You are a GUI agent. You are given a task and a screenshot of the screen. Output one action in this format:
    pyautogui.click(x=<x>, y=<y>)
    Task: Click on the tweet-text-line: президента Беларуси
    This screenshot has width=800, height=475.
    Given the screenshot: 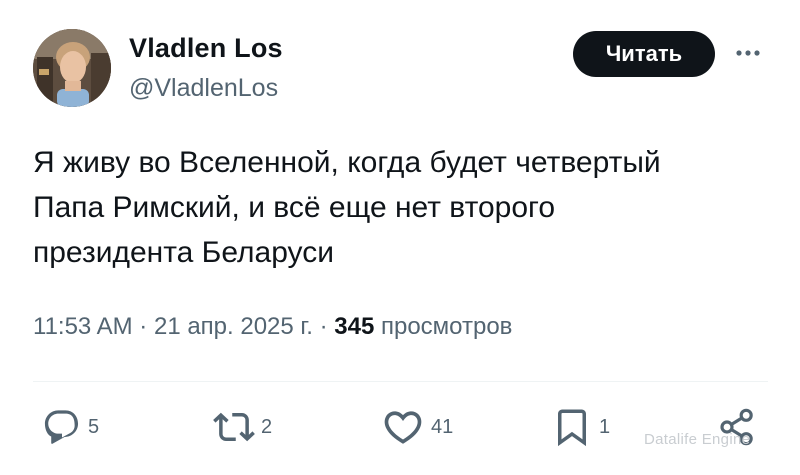 What is the action you would take?
    pyautogui.click(x=183, y=252)
    